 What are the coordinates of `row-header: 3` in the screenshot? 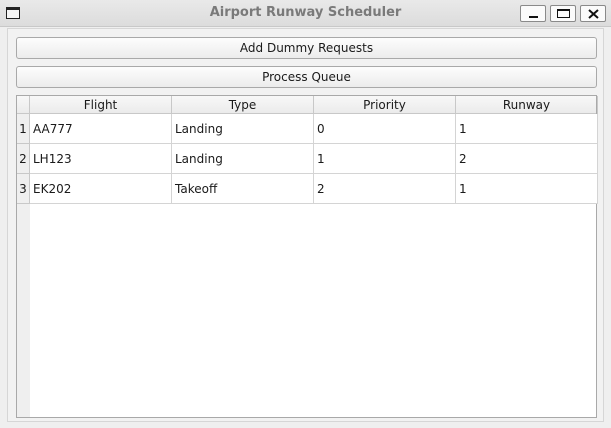 It's located at (23, 189).